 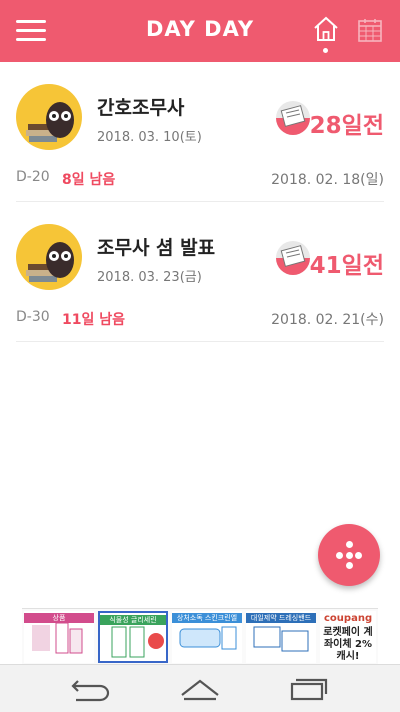 I want to click on app-bar: DAY DAY, so click(x=200, y=31).